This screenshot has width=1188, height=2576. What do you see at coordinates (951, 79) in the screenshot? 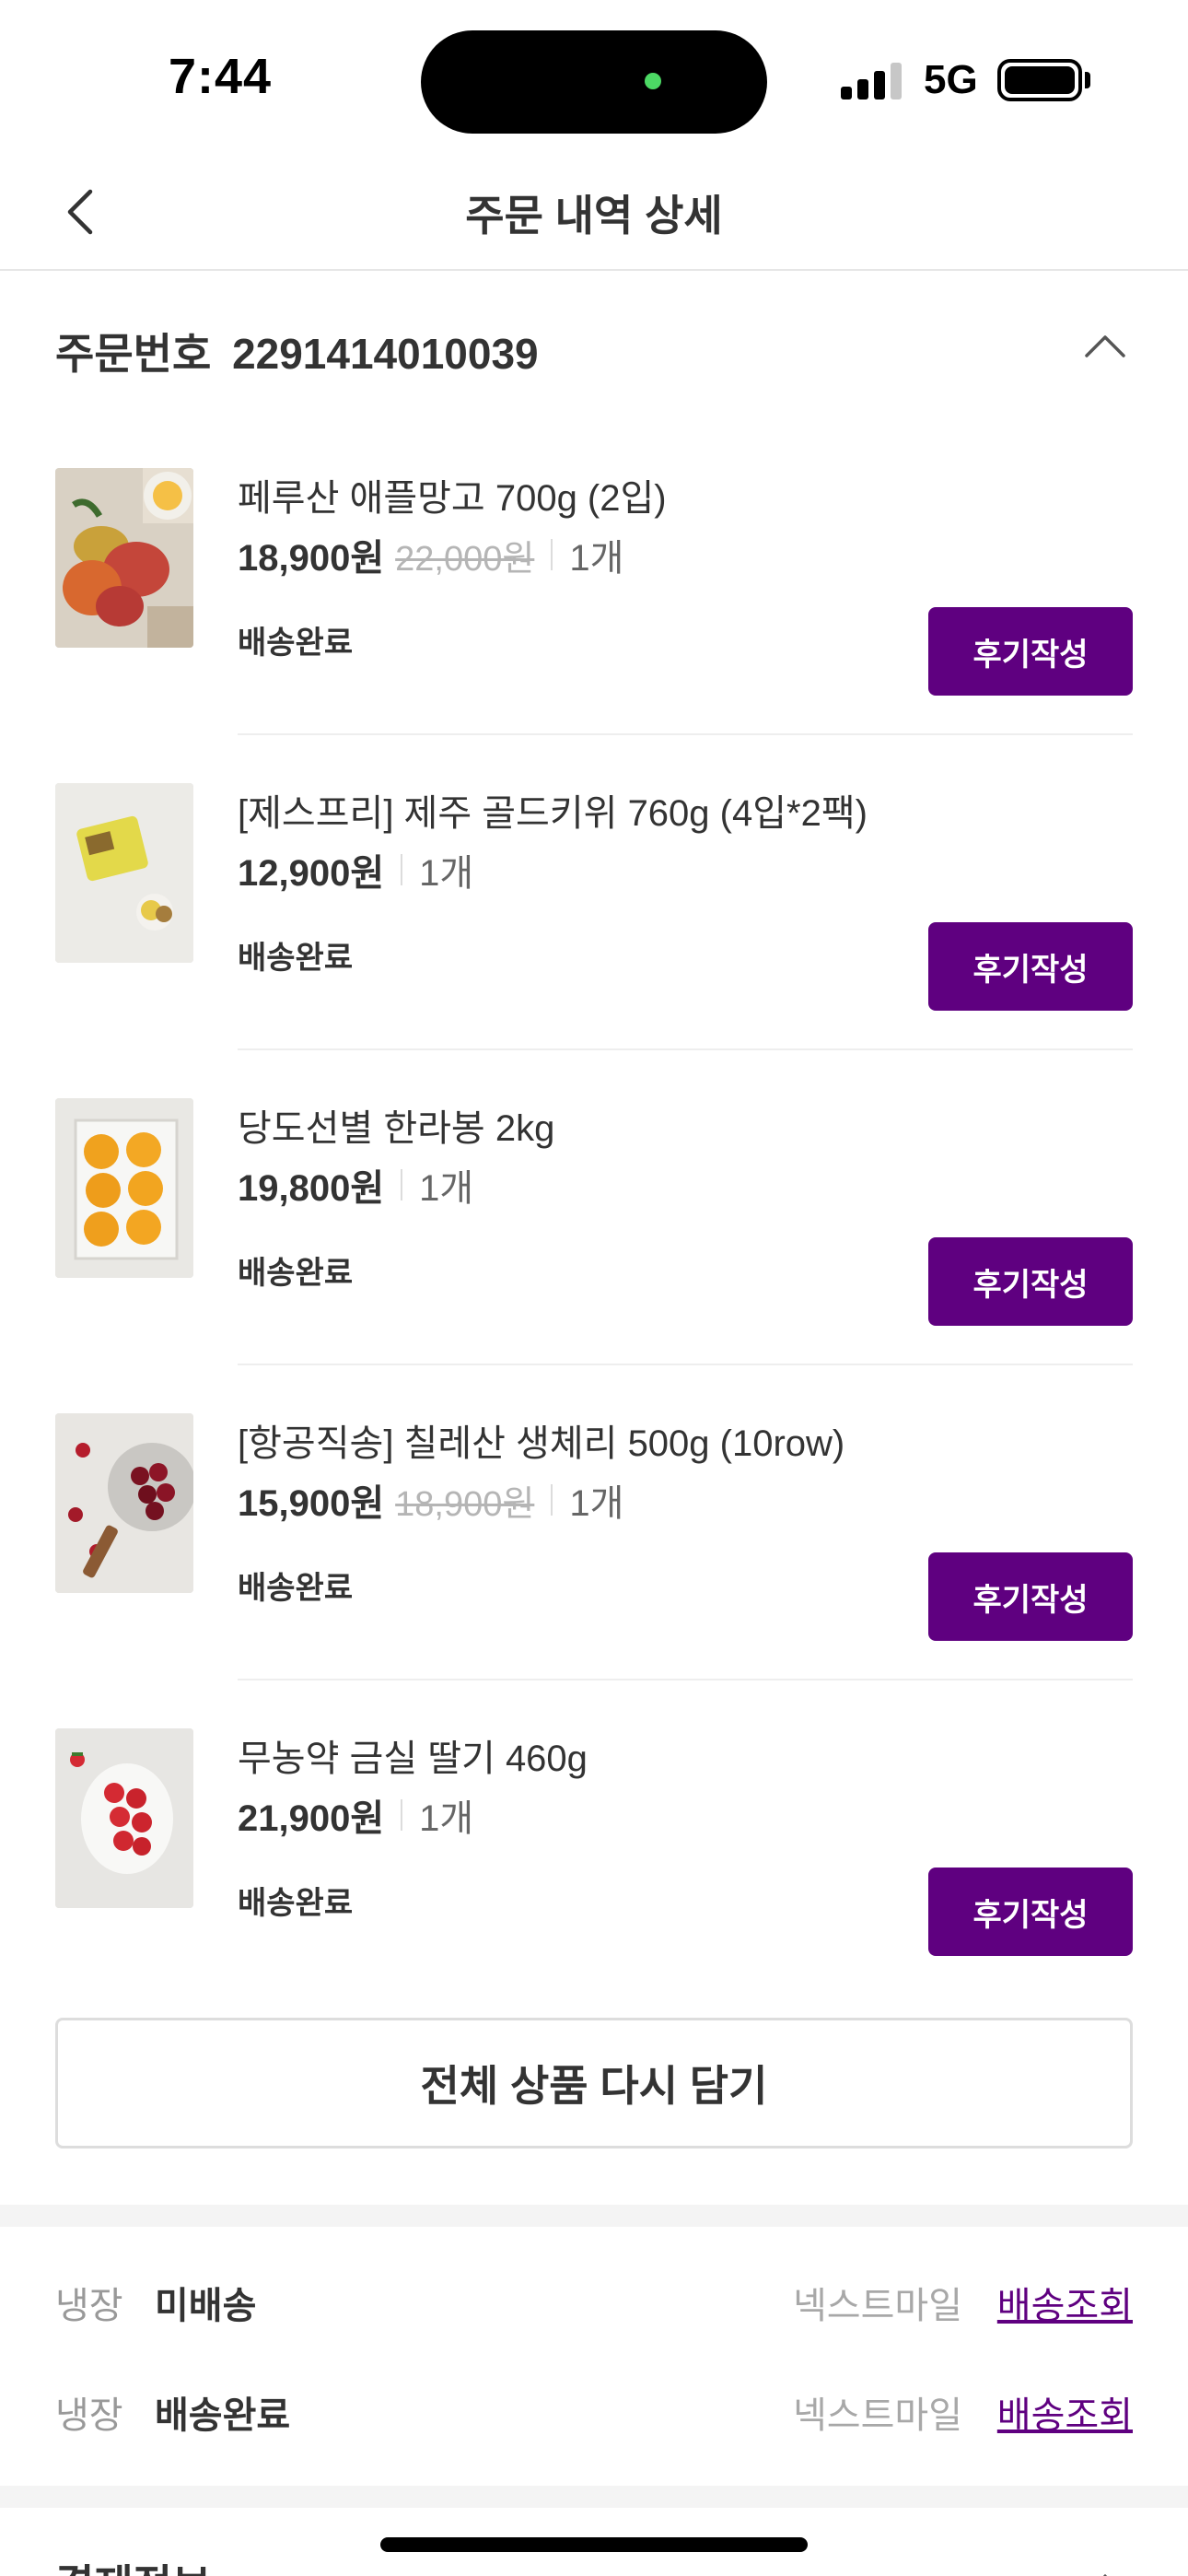
I see `network-type: 5G` at bounding box center [951, 79].